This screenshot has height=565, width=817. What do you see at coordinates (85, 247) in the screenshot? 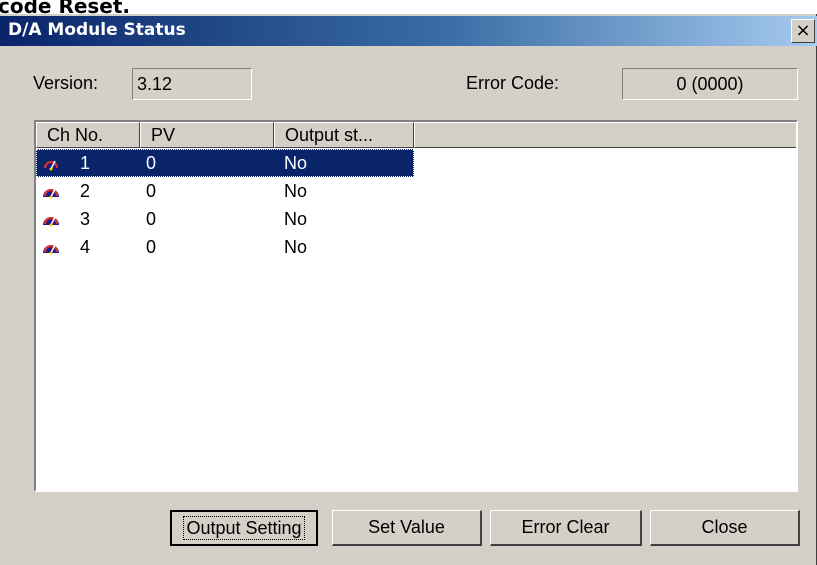
I see `cell-ch-no: 4` at bounding box center [85, 247].